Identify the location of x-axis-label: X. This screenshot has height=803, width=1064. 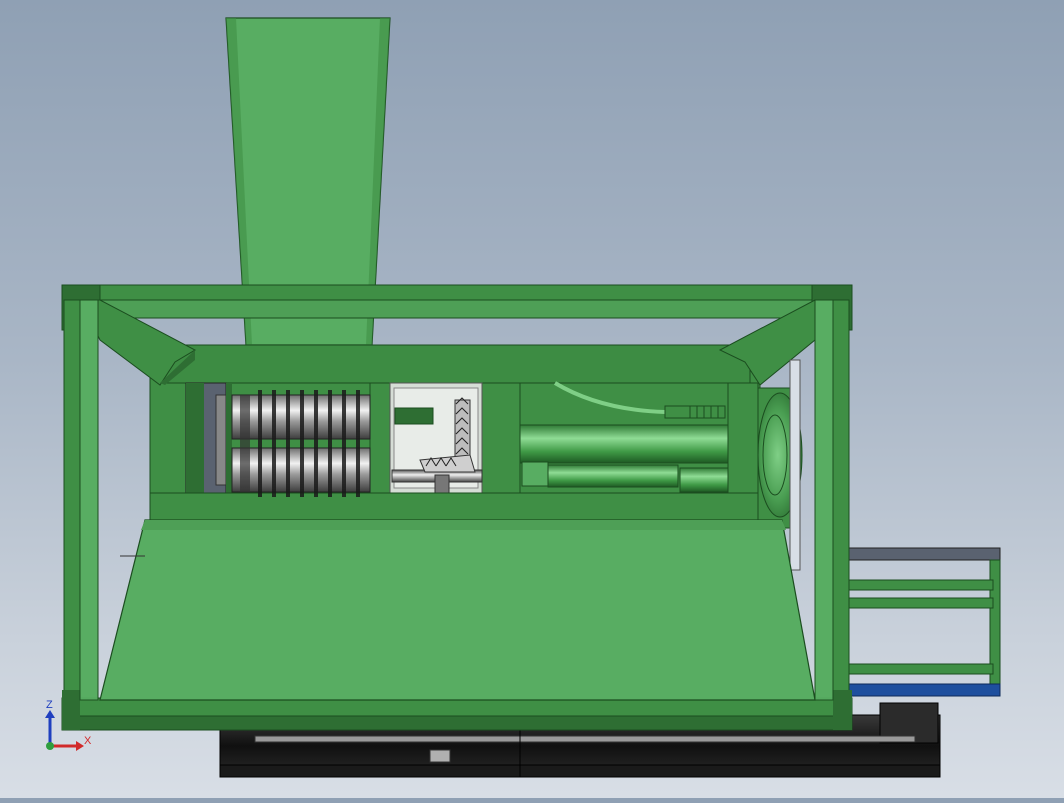
(88, 741).